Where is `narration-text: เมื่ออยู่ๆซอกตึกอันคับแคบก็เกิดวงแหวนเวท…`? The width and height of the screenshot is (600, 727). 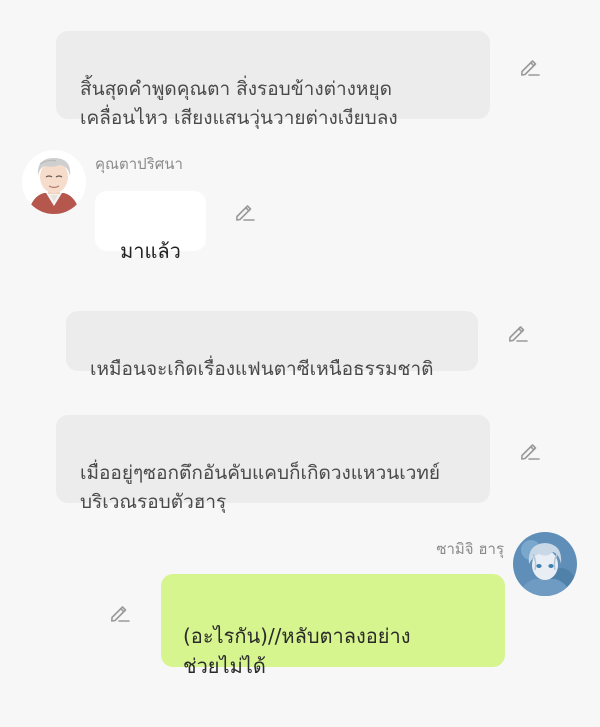
narration-text: เมื่ออยู่ๆซอกตึกอันคับแคบก็เกิดวงแหวนเวท… is located at coordinates (260, 487).